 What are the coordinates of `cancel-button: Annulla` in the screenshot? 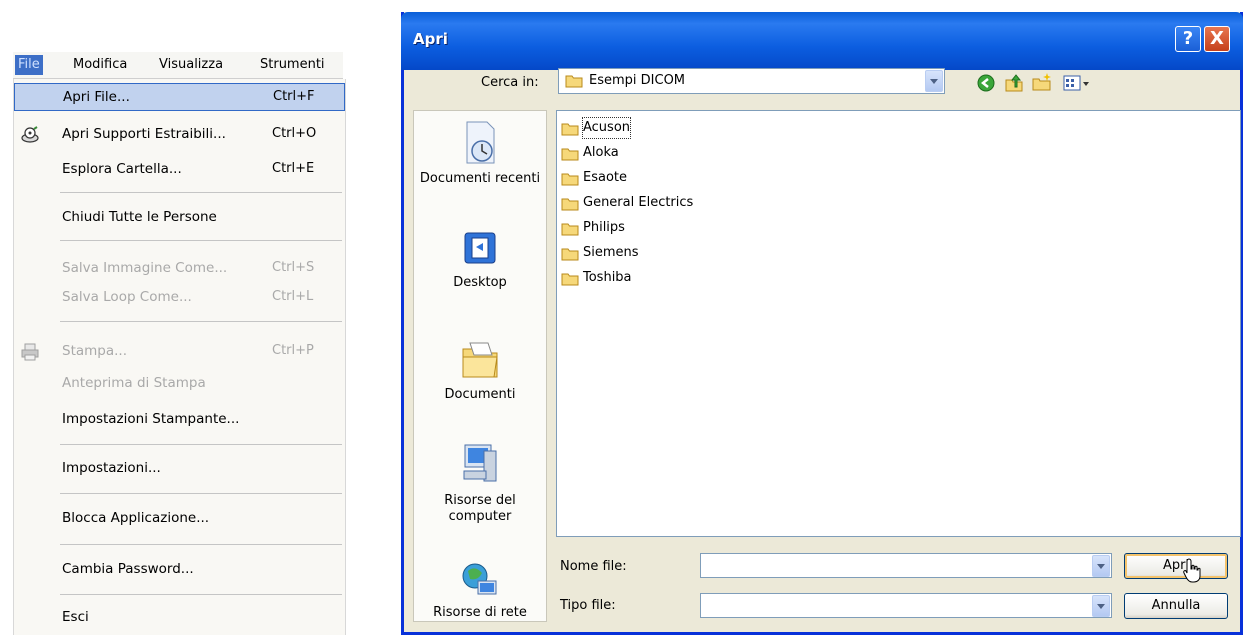 It's located at (1176, 606).